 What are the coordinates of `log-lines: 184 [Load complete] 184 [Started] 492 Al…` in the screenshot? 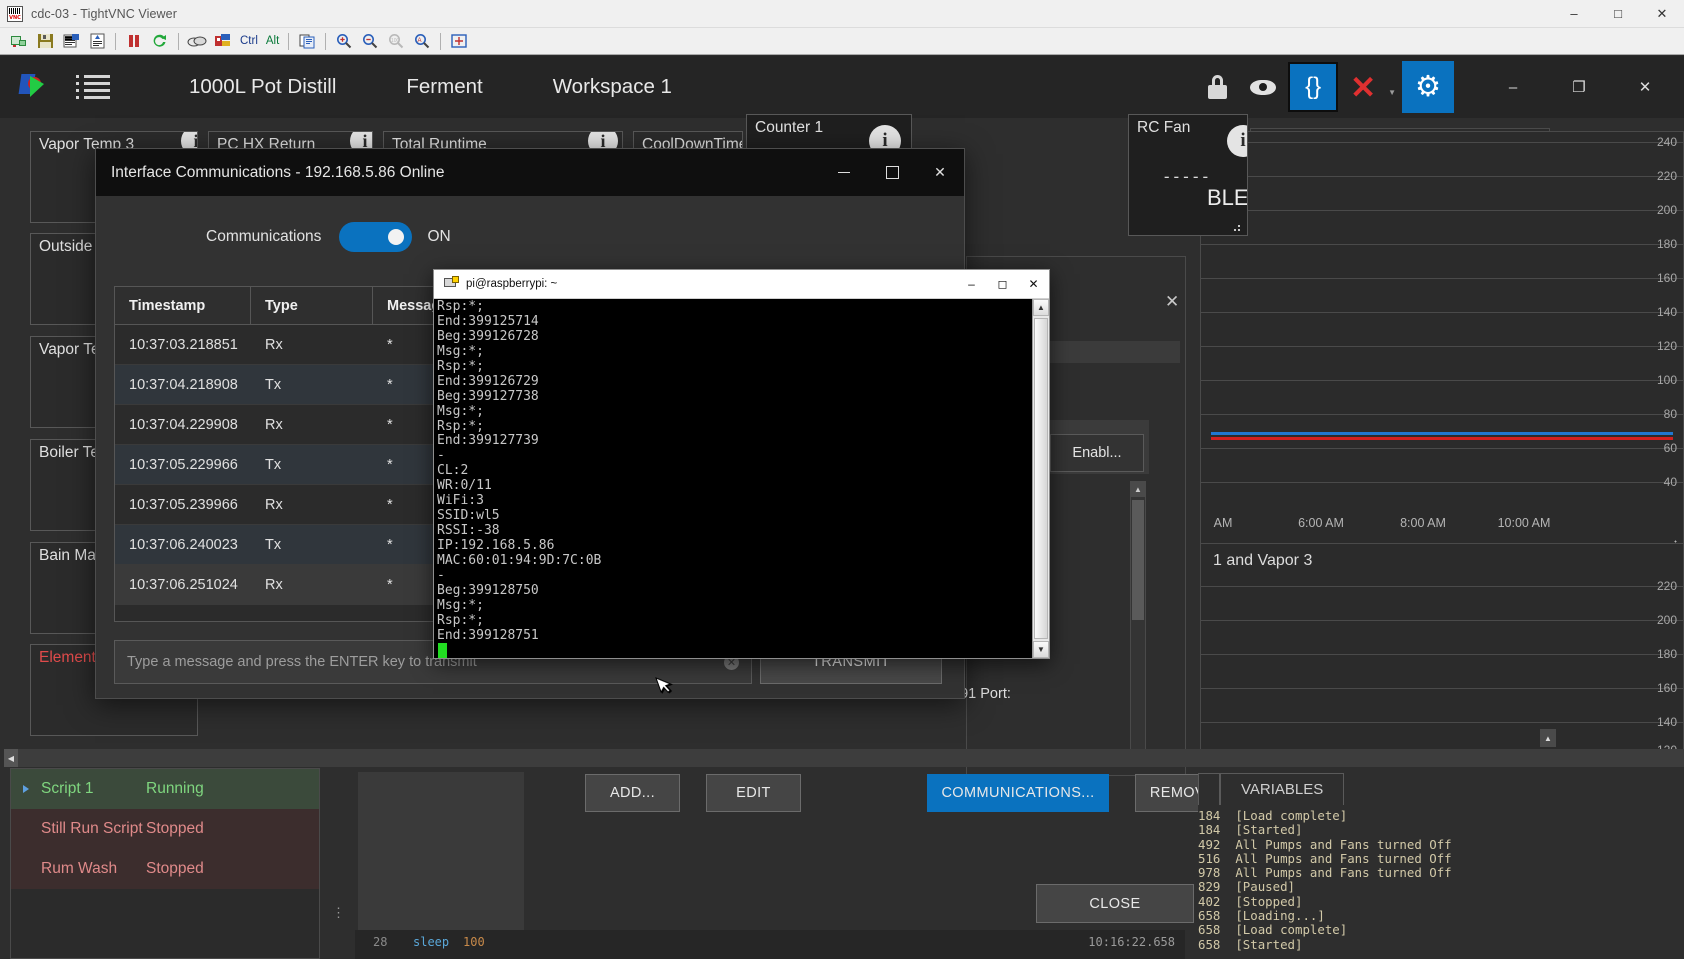 It's located at (1441, 878).